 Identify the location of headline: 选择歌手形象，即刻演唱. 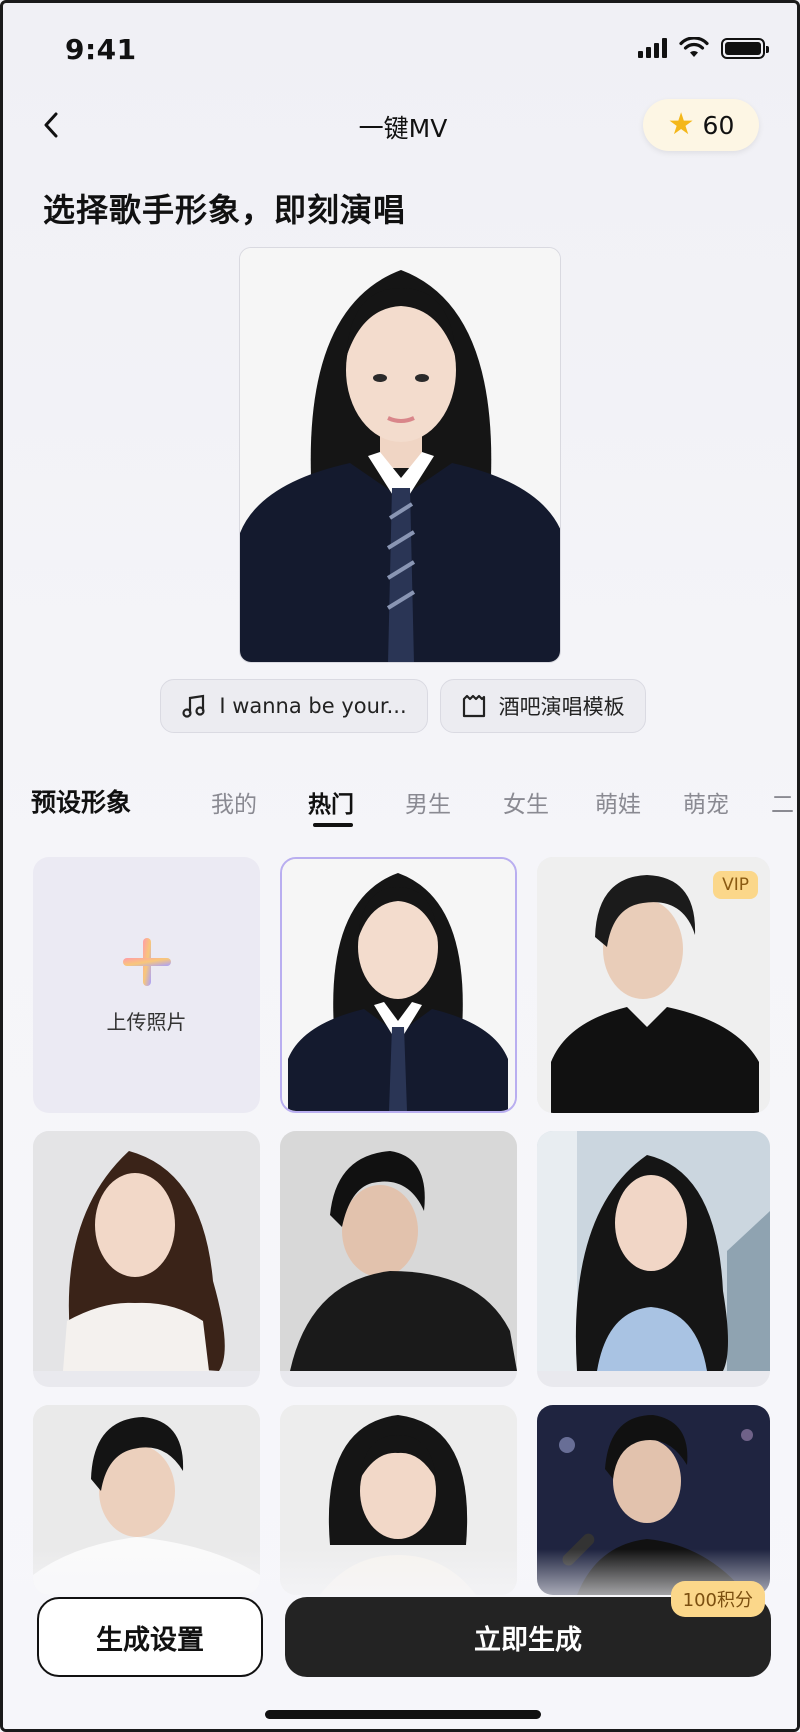
(225, 210).